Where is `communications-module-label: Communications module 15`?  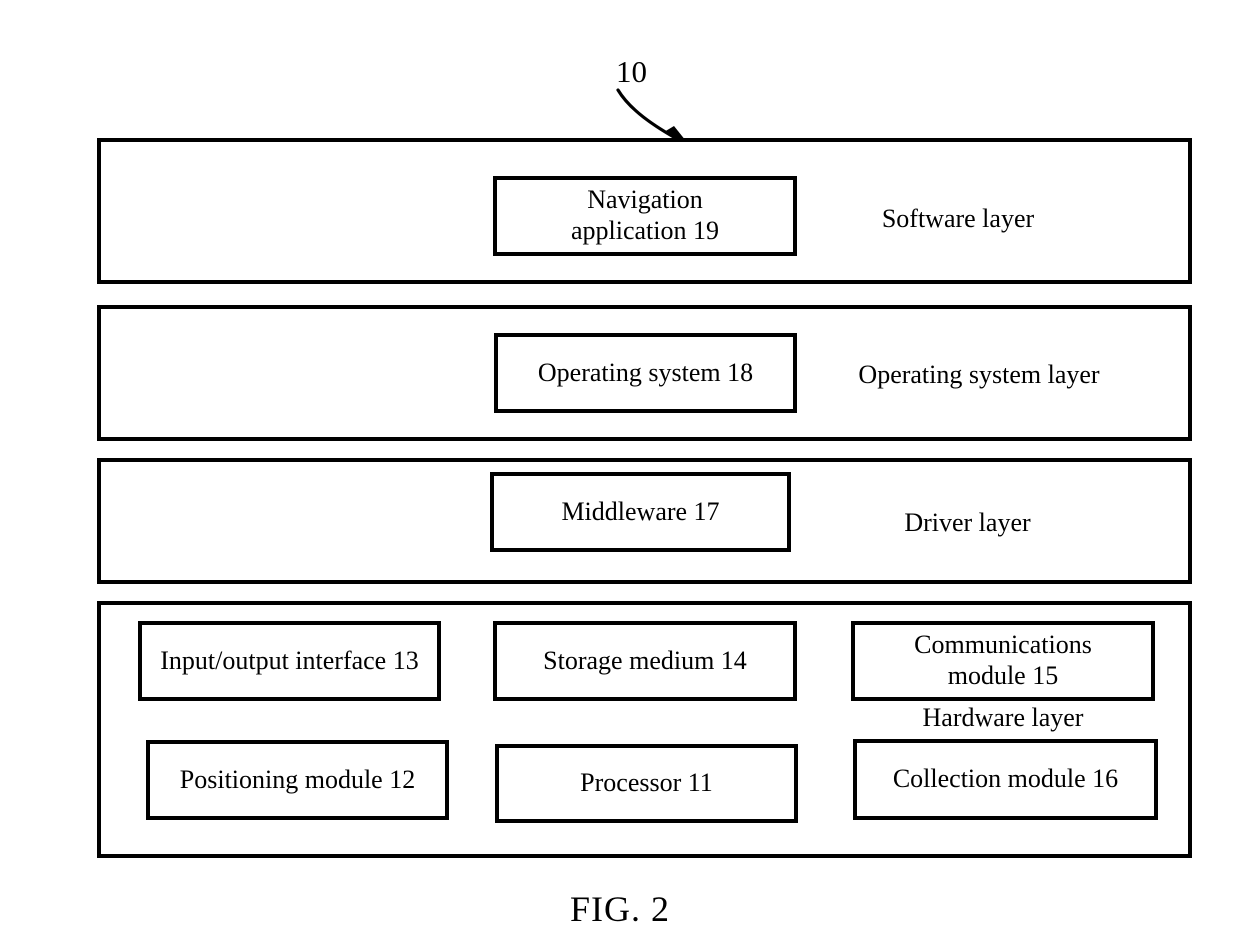
communications-module-label: Communications module 15 is located at coordinates (1003, 660).